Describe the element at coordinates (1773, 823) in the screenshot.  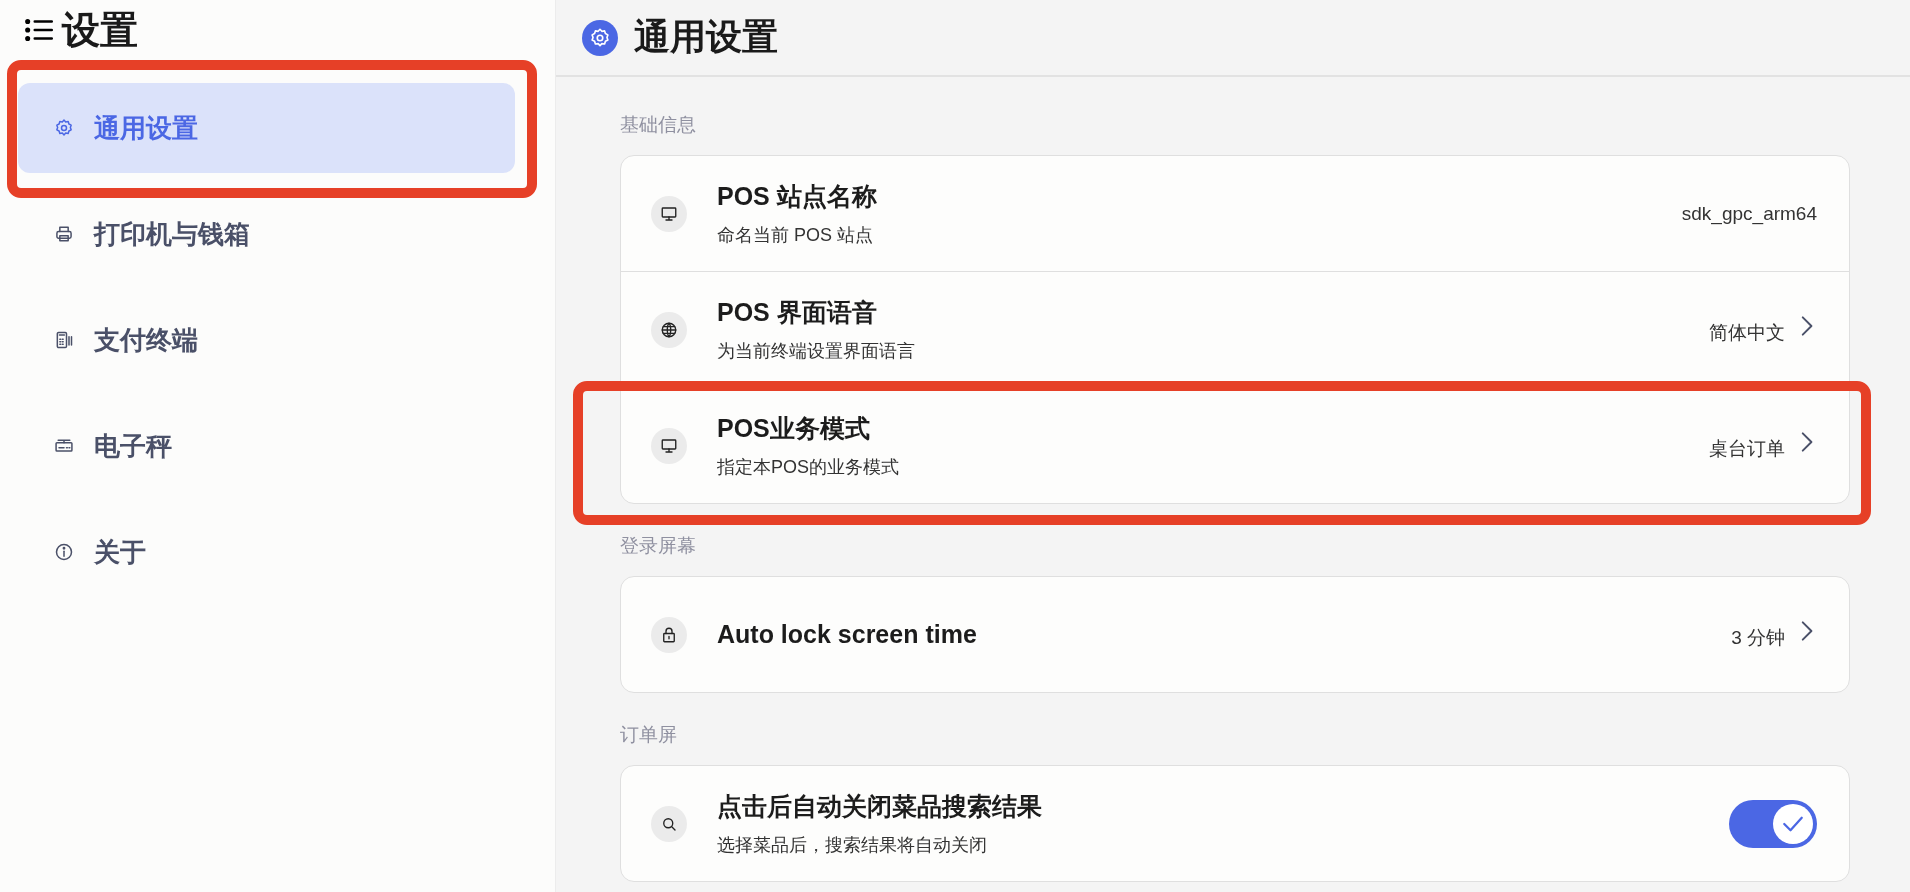
I see `toggle-switch` at that location.